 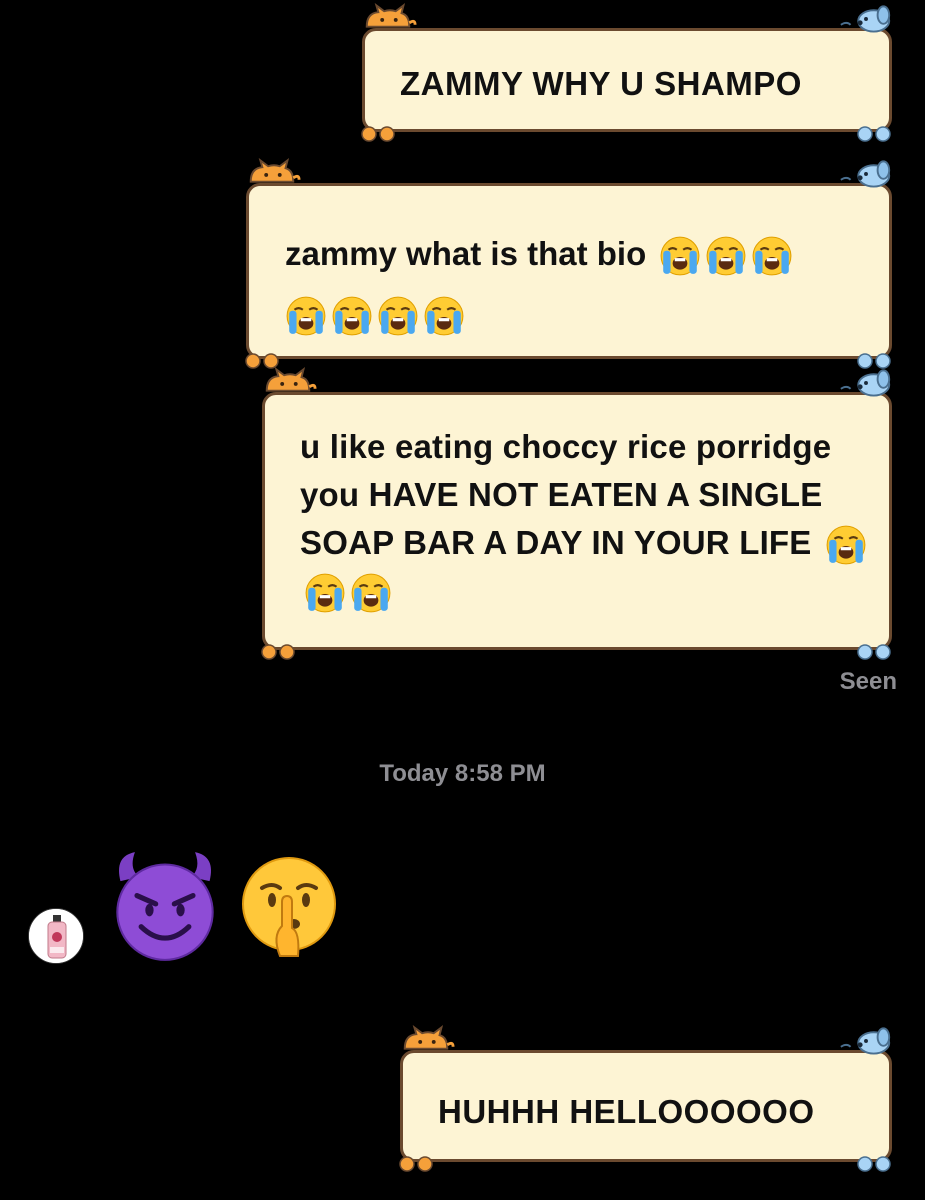 I want to click on message-bubble-4: HUHHH HELLOOOOOO, so click(x=646, y=1106).